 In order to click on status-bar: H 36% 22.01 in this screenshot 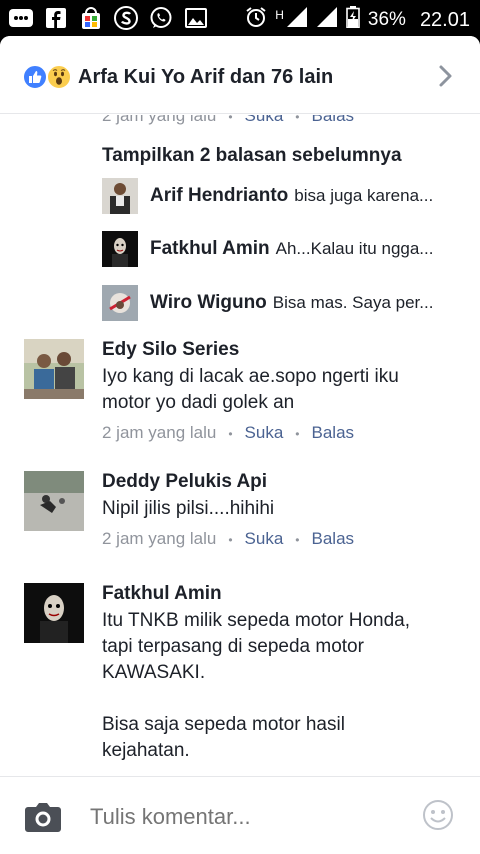, I will do `click(240, 18)`.